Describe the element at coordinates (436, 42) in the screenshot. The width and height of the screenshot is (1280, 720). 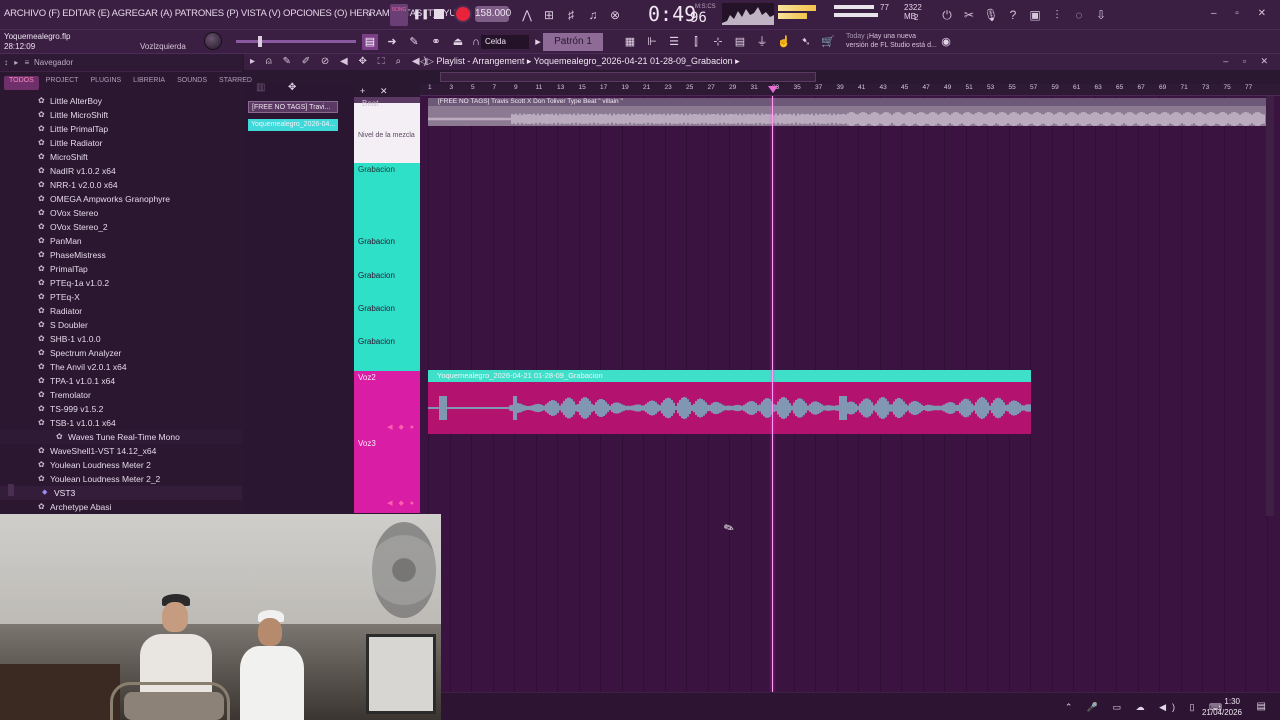
I see `link-icon: ⚭` at that location.